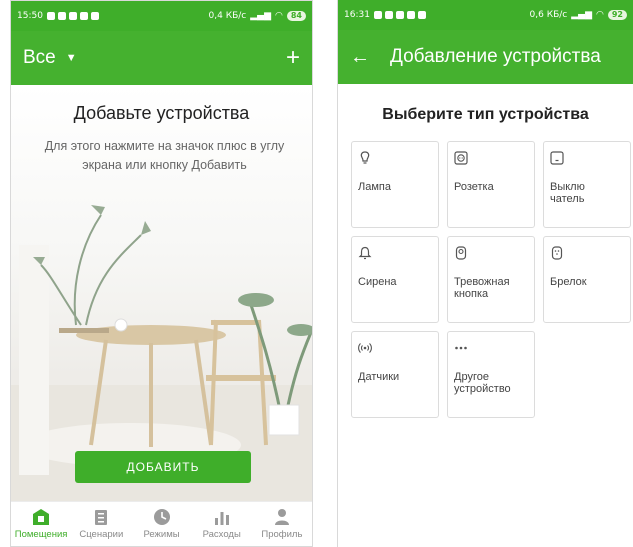 The height and width of the screenshot is (547, 633). What do you see at coordinates (365, 157) in the screenshot?
I see `lamp-icon` at bounding box center [365, 157].